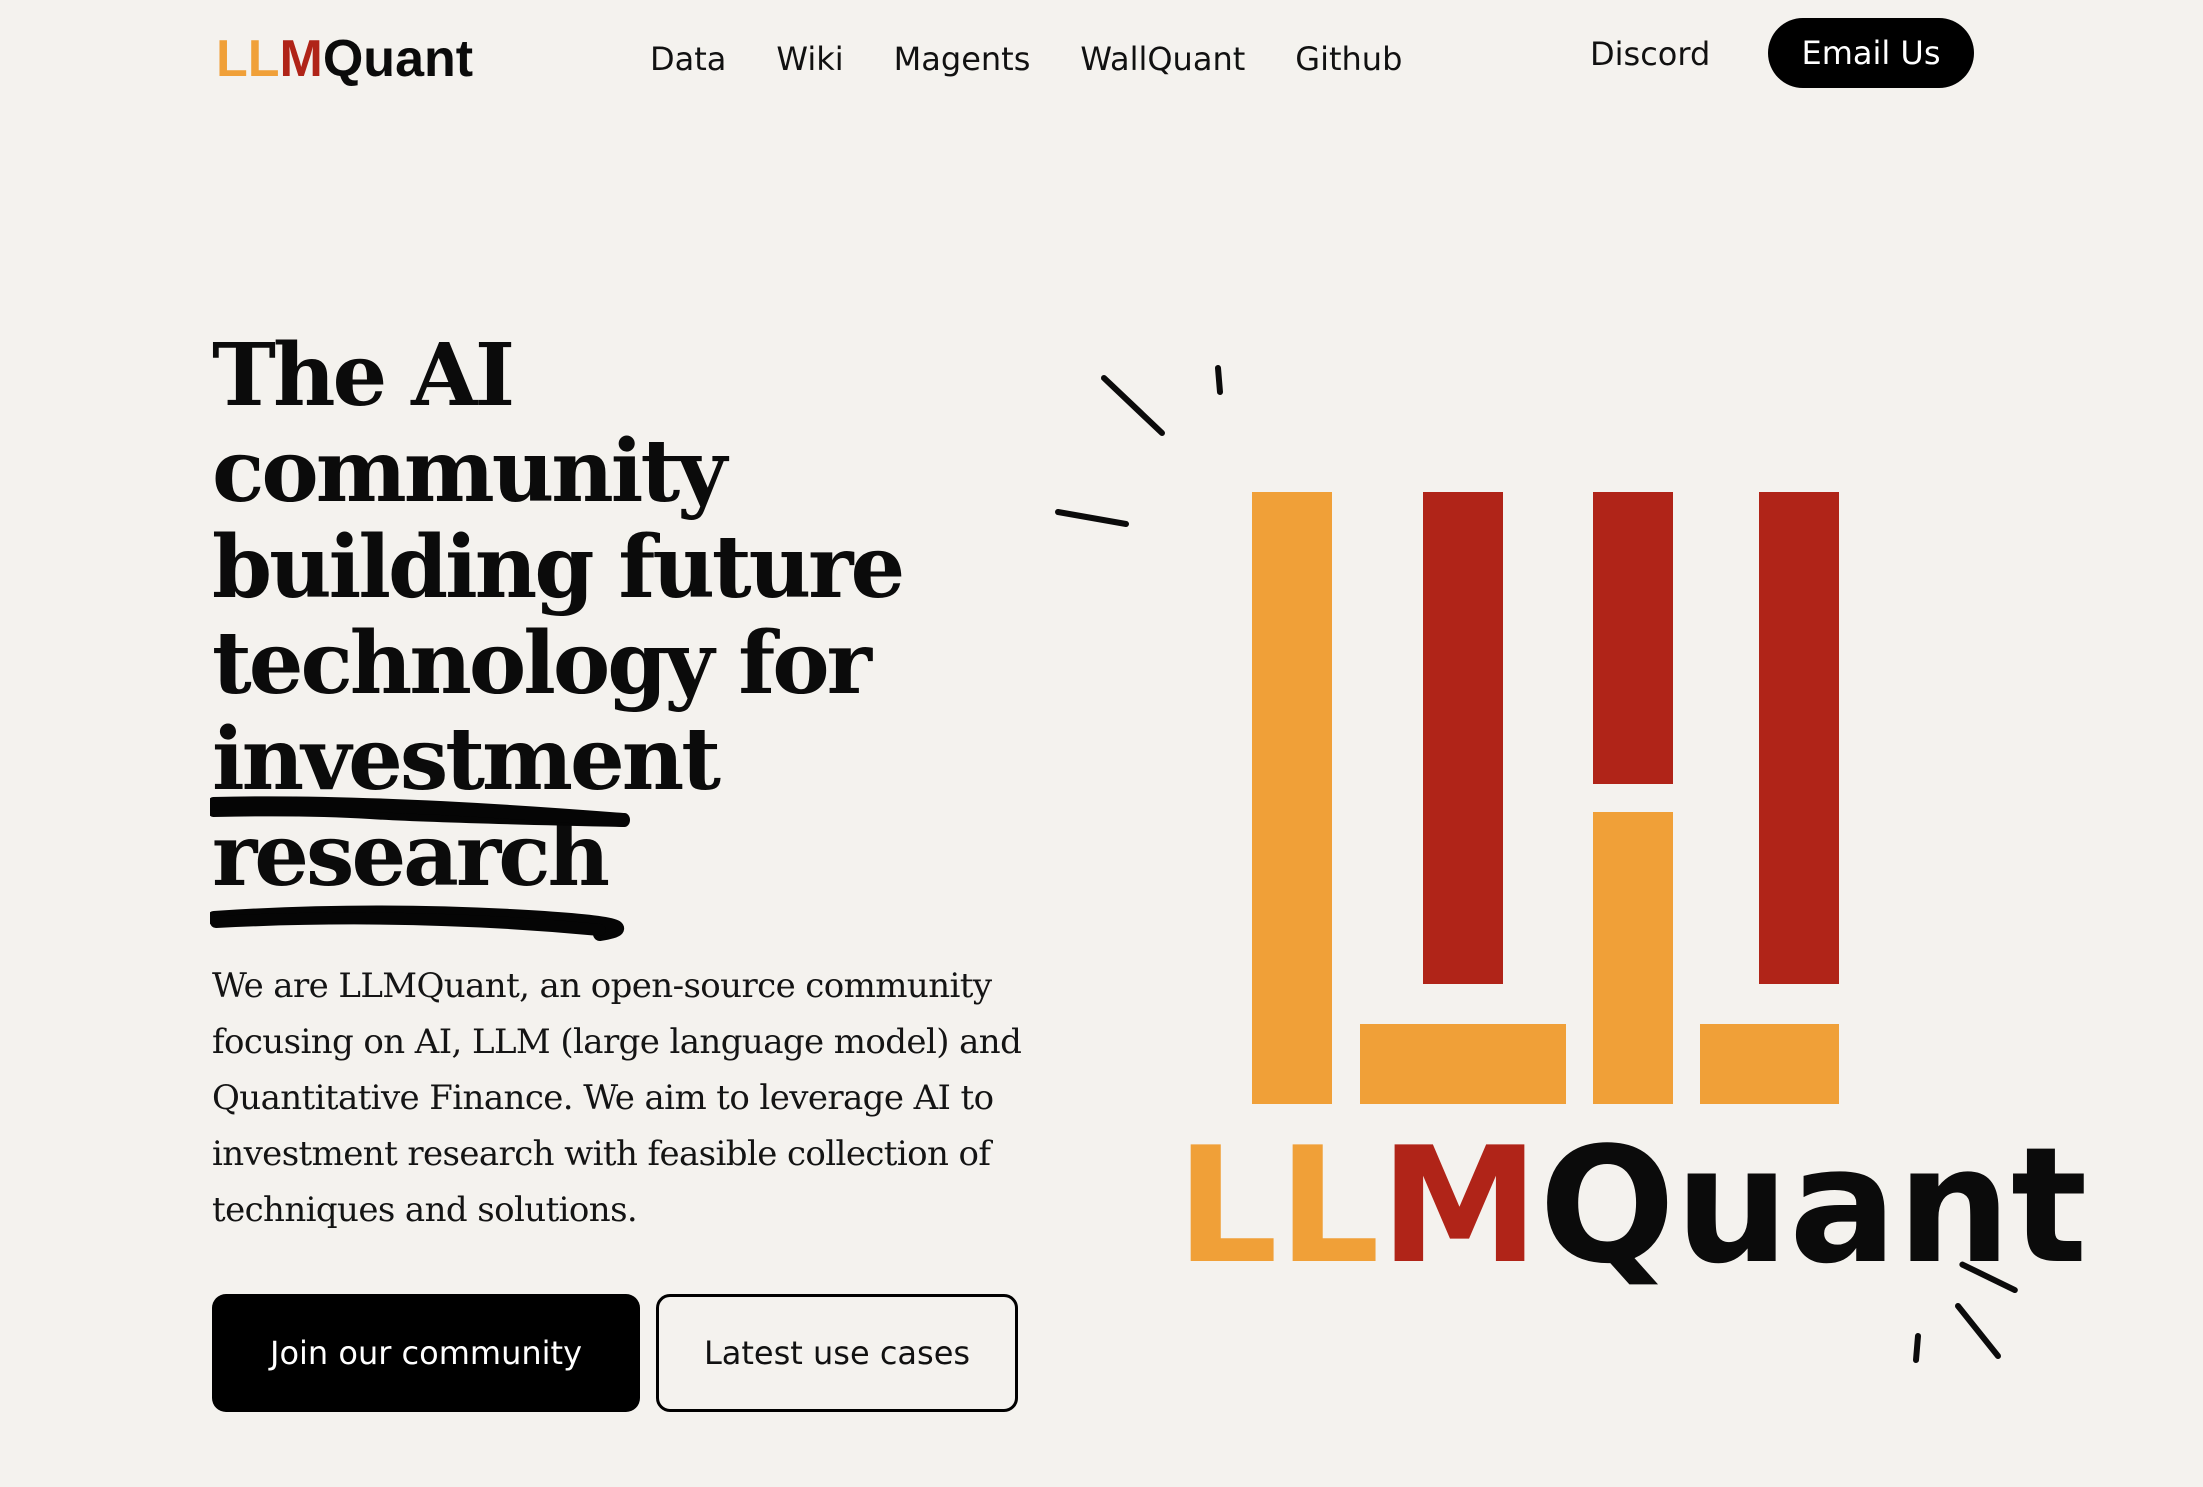 The height and width of the screenshot is (1487, 2203). I want to click on hero-heading-line: community, so click(469, 471).